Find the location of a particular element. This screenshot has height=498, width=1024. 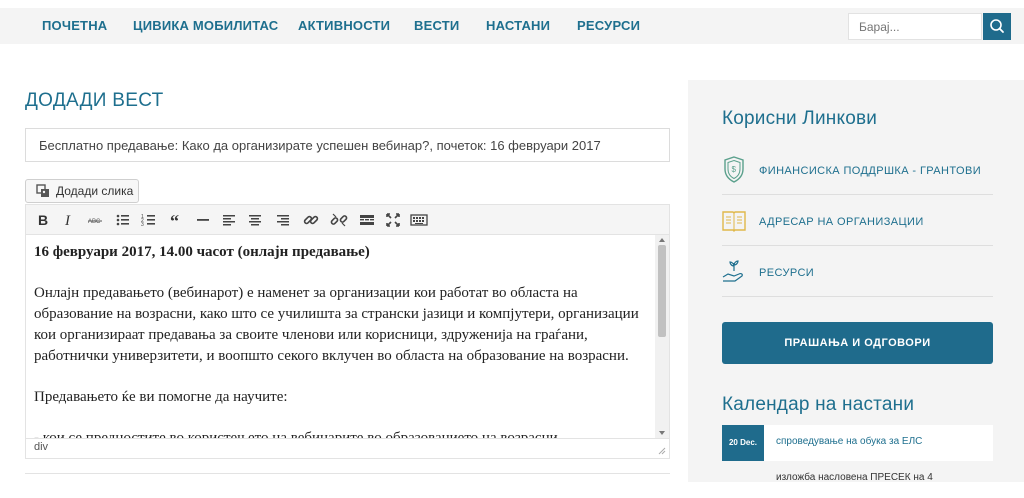

event-title: изложба насловена ПРЕСЕК на 4 is located at coordinates (854, 477).